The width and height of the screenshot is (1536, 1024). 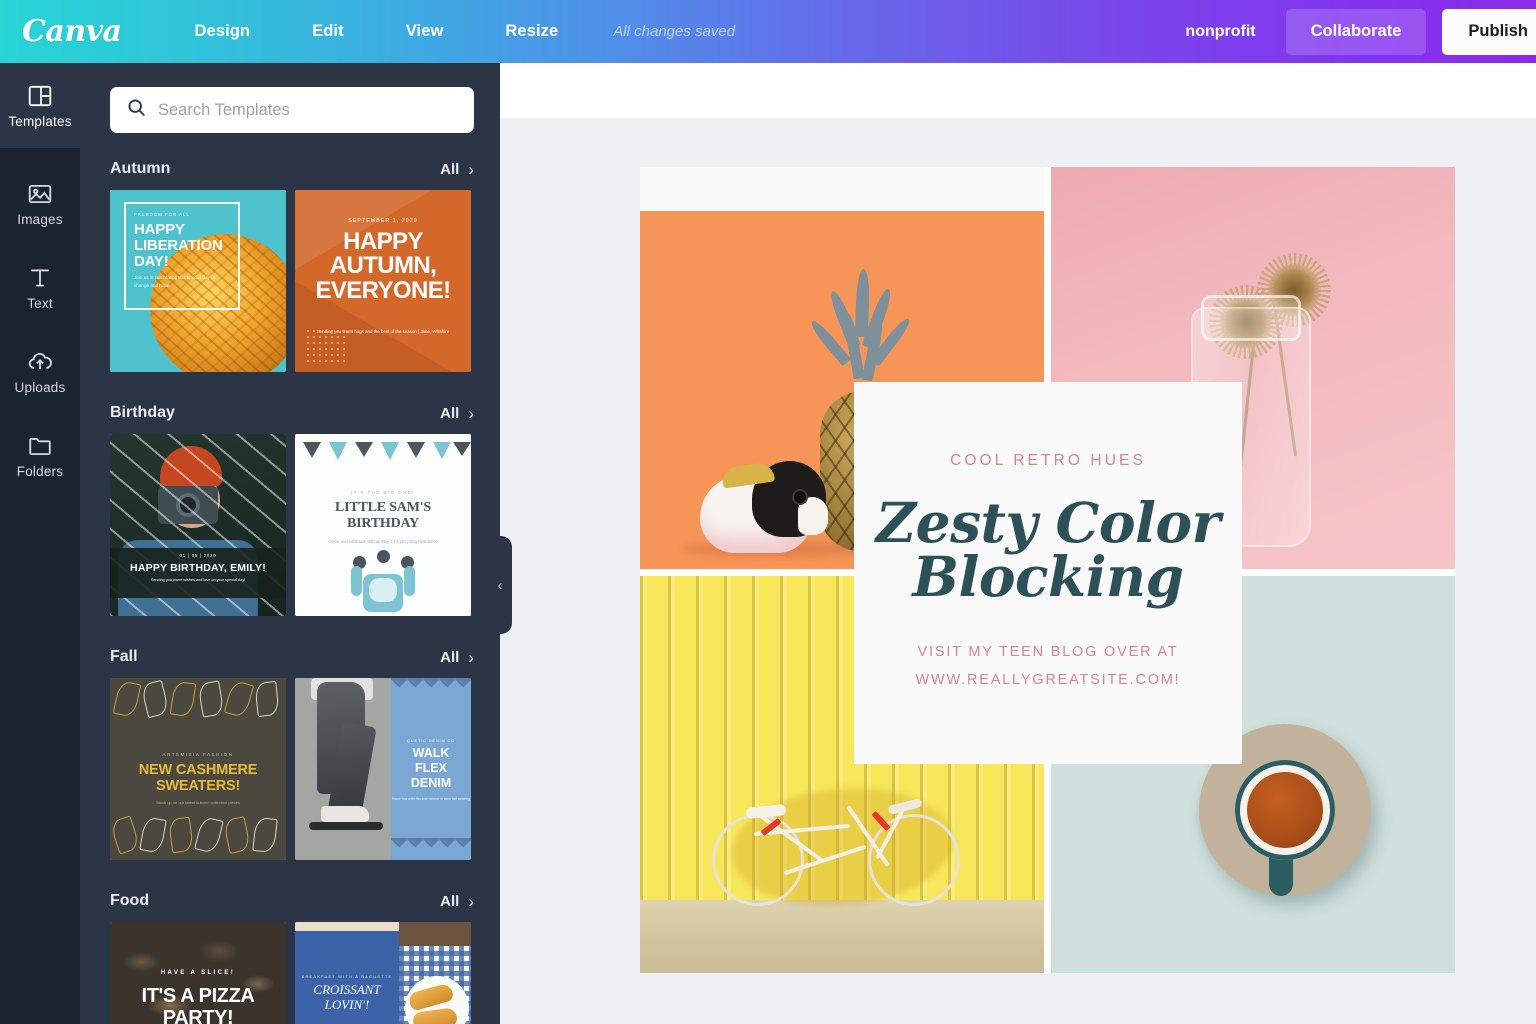 I want to click on menu-edit: Edit, so click(x=328, y=31).